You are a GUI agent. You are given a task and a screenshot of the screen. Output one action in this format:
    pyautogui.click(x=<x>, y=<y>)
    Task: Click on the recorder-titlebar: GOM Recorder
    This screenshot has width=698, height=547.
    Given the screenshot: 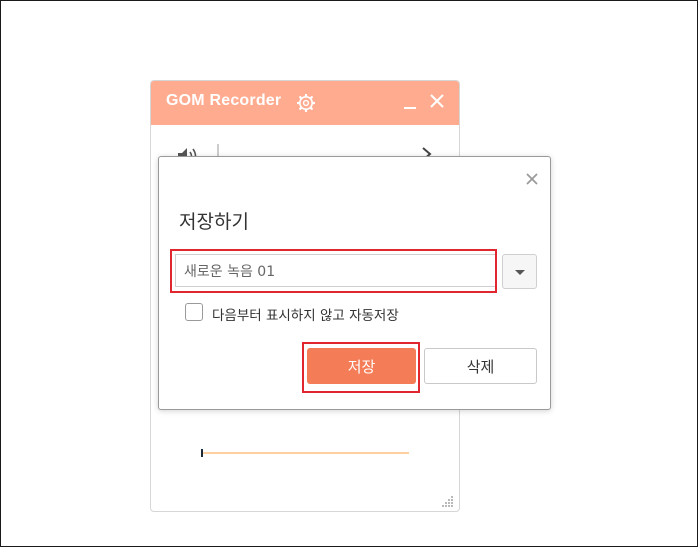 What is the action you would take?
    pyautogui.click(x=305, y=103)
    